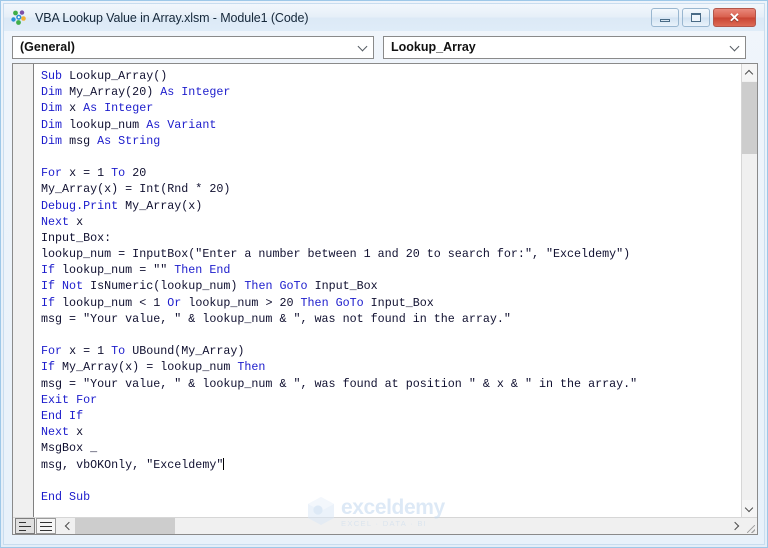 The height and width of the screenshot is (548, 768). What do you see at coordinates (19, 18) in the screenshot?
I see `vba-module-icon` at bounding box center [19, 18].